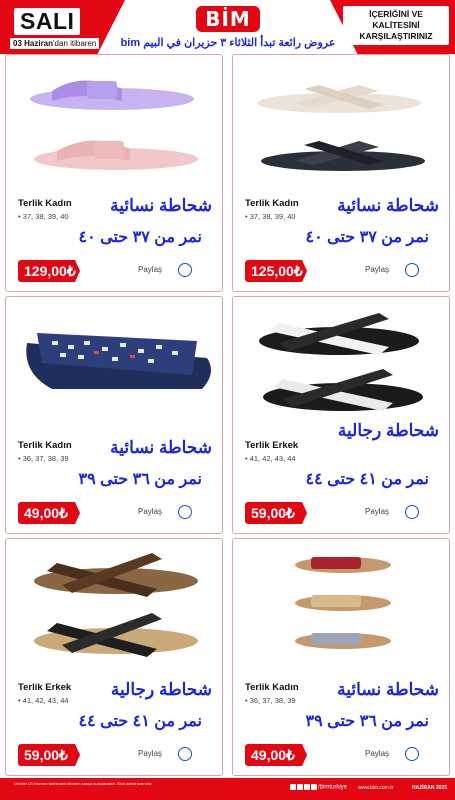 The height and width of the screenshot is (800, 455). Describe the element at coordinates (33, 43) in the screenshot. I see `start-date-bold: 03 Haziran` at that location.